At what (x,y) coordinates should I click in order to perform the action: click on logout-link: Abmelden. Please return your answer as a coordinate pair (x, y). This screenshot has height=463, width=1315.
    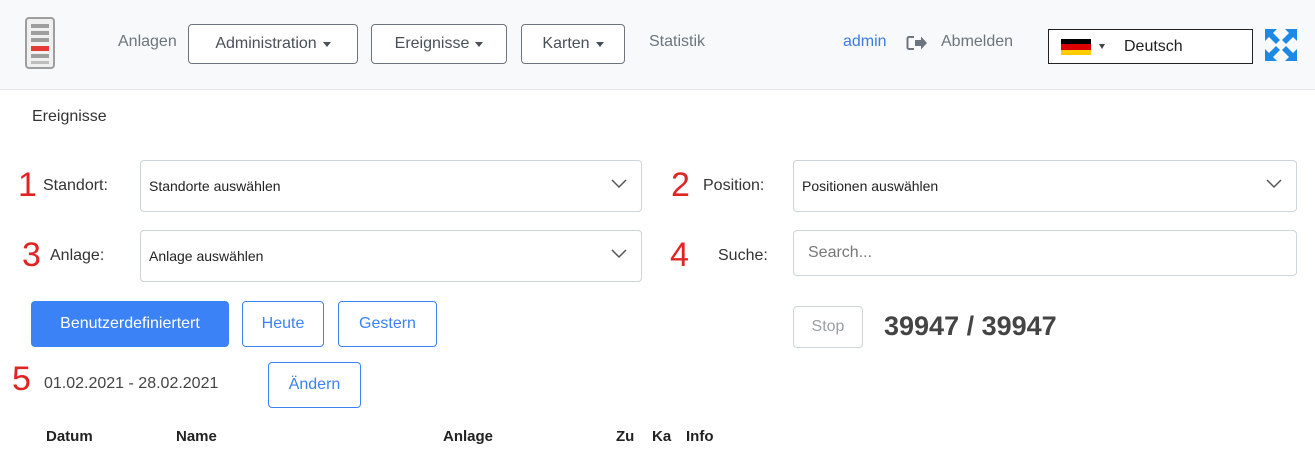
    Looking at the image, I should click on (977, 42).